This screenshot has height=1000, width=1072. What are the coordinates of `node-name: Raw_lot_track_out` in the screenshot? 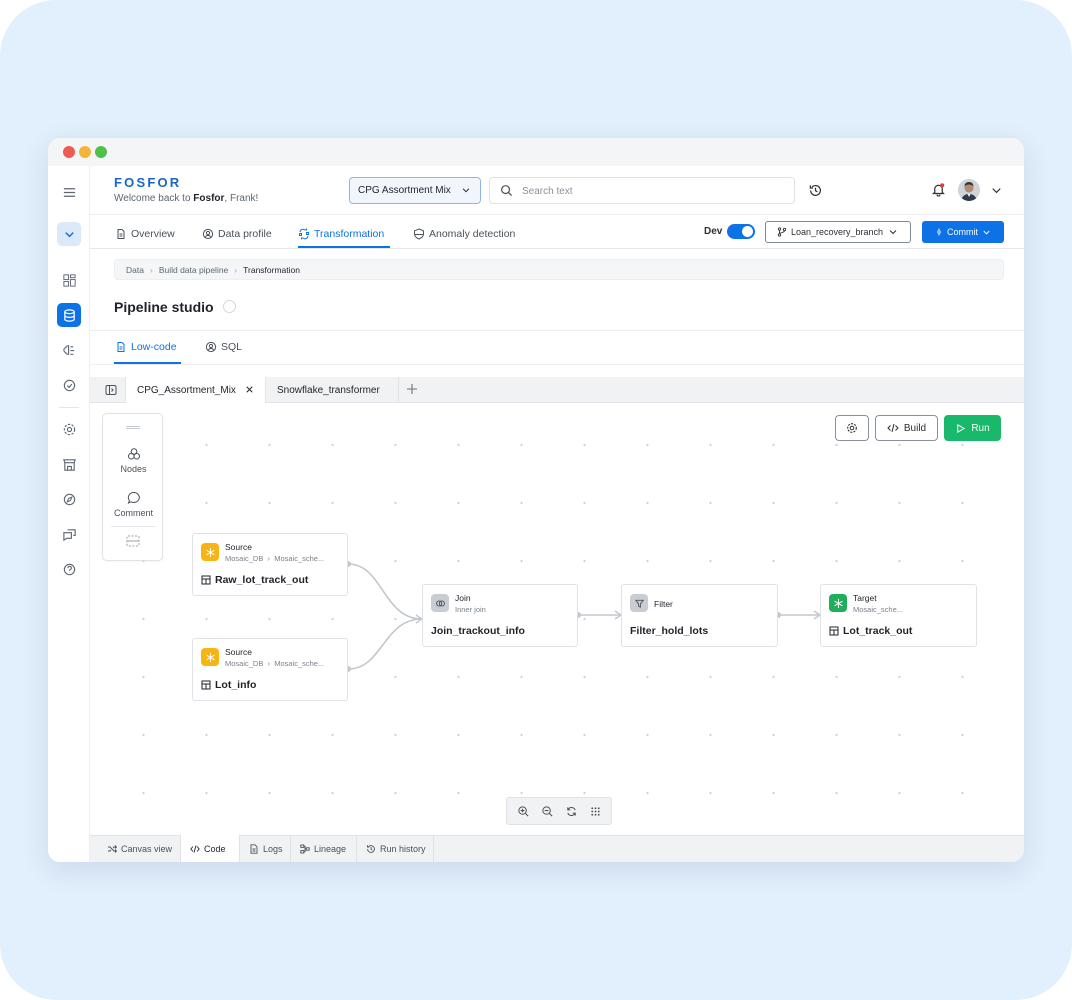 It's located at (254, 580).